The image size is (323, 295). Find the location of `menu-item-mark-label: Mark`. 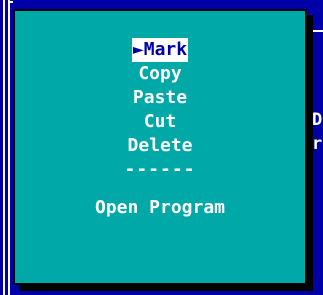

menu-item-mark-label: Mark is located at coordinates (165, 49).